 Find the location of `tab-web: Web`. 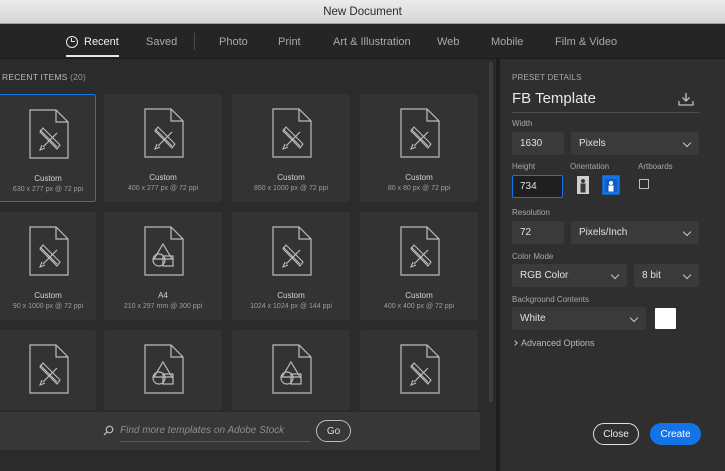

tab-web: Web is located at coordinates (448, 41).